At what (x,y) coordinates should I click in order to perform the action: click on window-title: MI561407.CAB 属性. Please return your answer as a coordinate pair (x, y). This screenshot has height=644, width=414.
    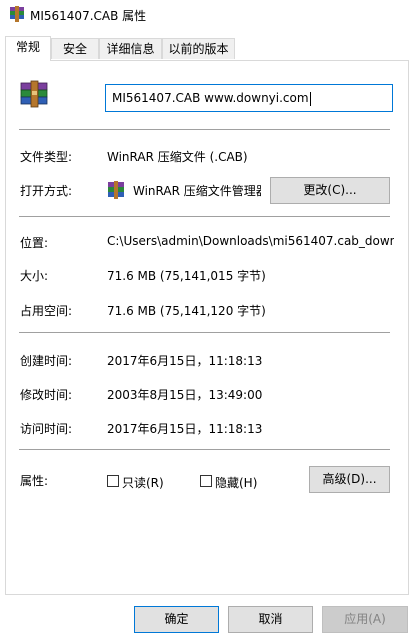
    Looking at the image, I should click on (88, 16).